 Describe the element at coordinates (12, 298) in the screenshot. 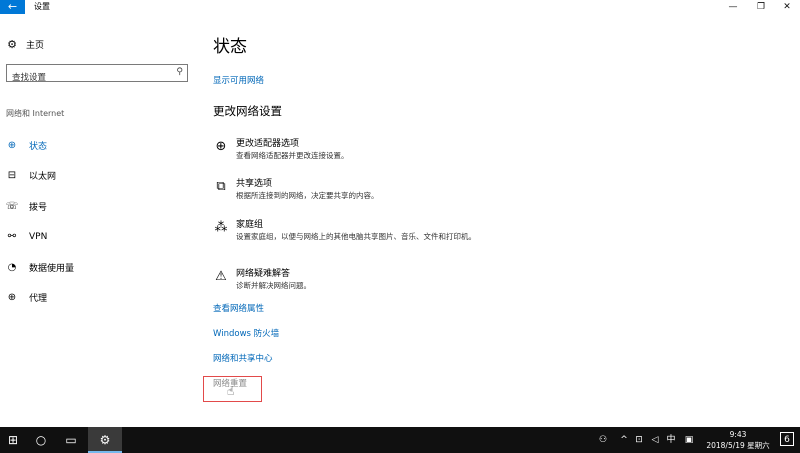

I see `proxy-icon: ⊕` at that location.